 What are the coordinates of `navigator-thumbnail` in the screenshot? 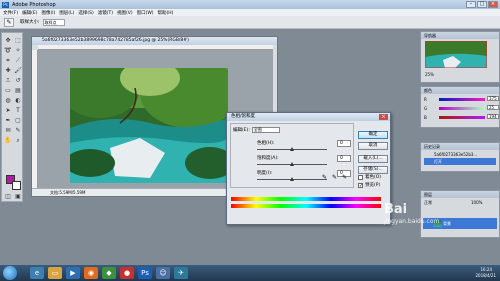 It's located at (456, 54).